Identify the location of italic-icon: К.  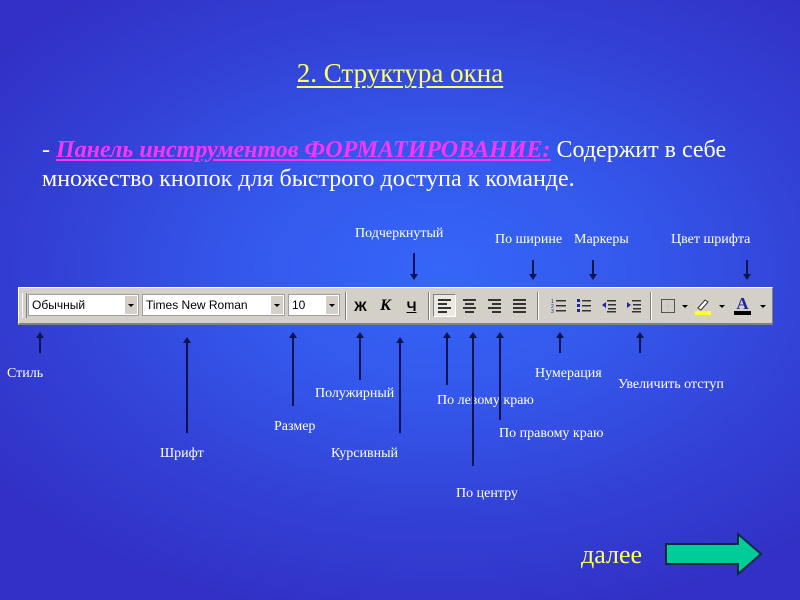
(385, 305).